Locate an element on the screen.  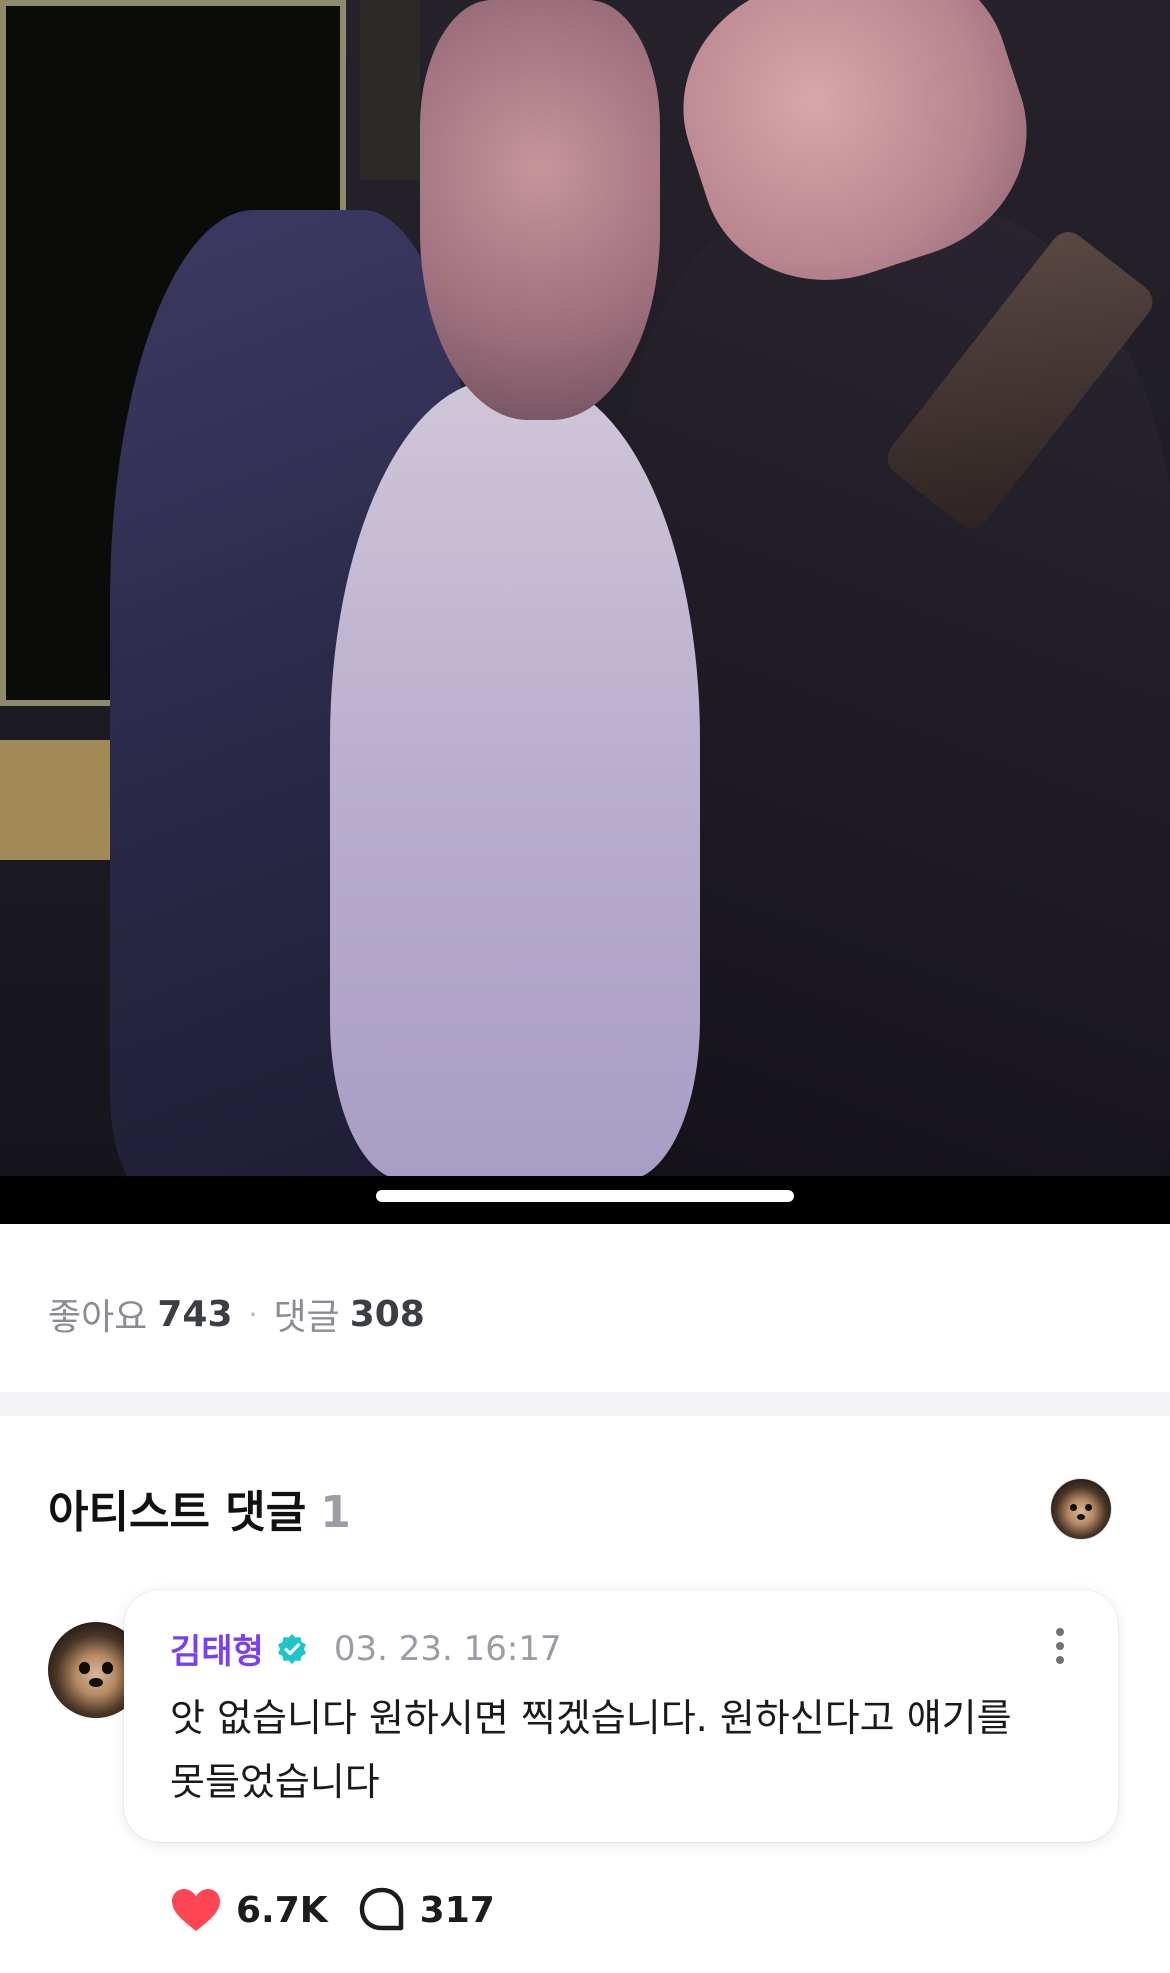
artist-comments-count: 1 is located at coordinates (335, 1512).